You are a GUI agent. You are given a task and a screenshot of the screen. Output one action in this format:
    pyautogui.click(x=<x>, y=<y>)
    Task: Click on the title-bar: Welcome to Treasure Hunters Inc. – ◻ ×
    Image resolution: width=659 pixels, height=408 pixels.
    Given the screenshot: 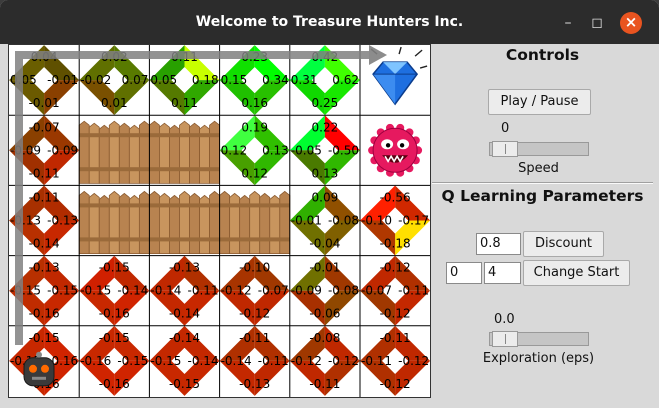 What is the action you would take?
    pyautogui.click(x=329, y=22)
    